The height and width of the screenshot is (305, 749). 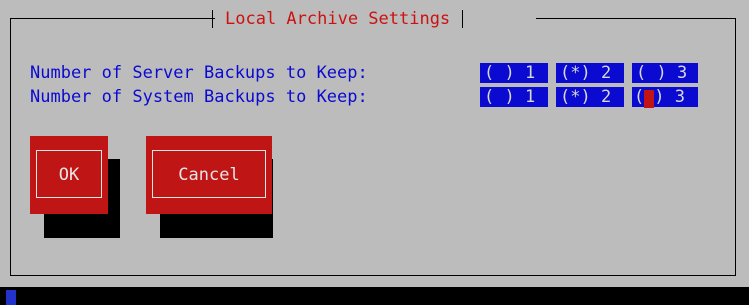 What do you see at coordinates (463, 19) in the screenshot?
I see `title-right-tick` at bounding box center [463, 19].